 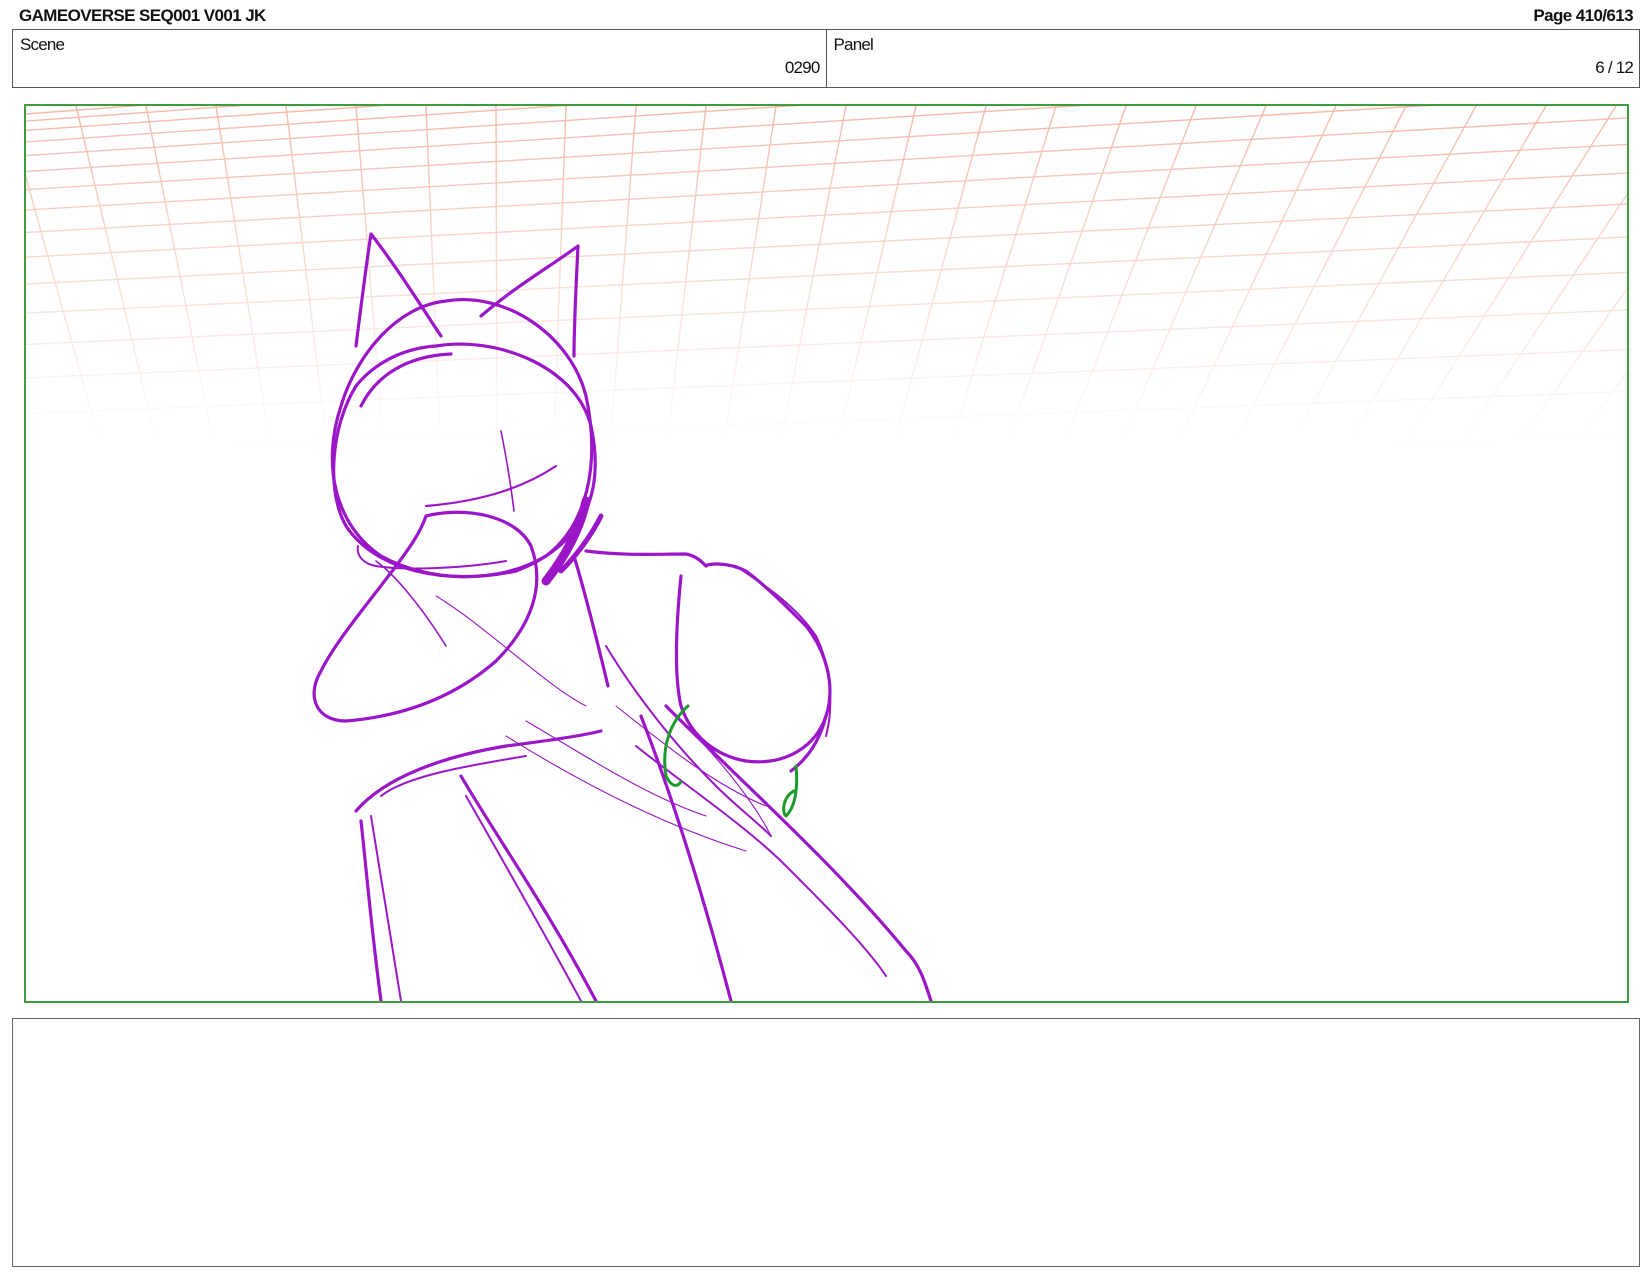 I want to click on scene-number: 0290, so click(x=802, y=67).